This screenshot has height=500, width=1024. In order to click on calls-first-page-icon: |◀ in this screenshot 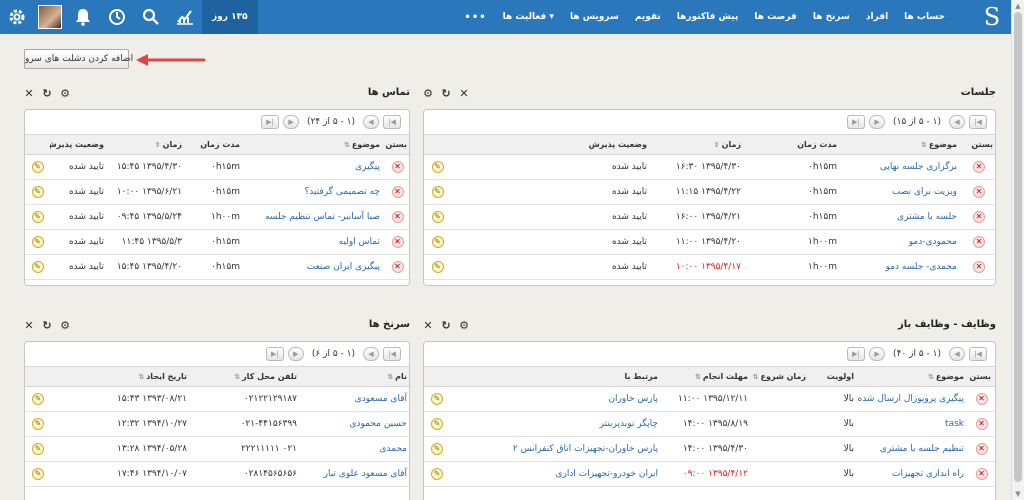, I will do `click(392, 122)`.